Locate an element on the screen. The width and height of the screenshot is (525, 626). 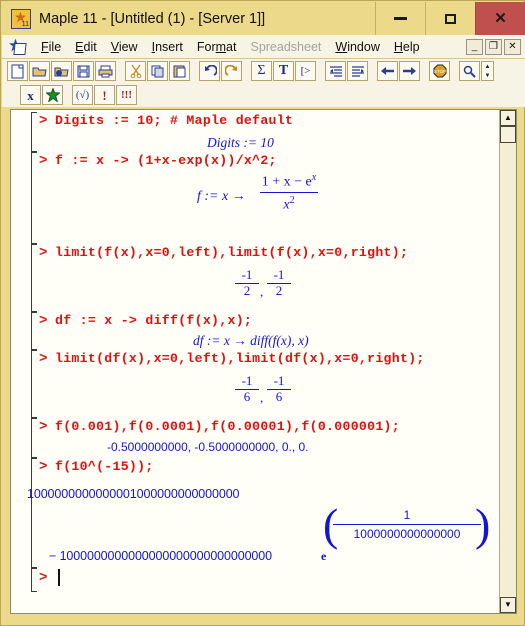
text-mode-icon: T is located at coordinates (283, 71).